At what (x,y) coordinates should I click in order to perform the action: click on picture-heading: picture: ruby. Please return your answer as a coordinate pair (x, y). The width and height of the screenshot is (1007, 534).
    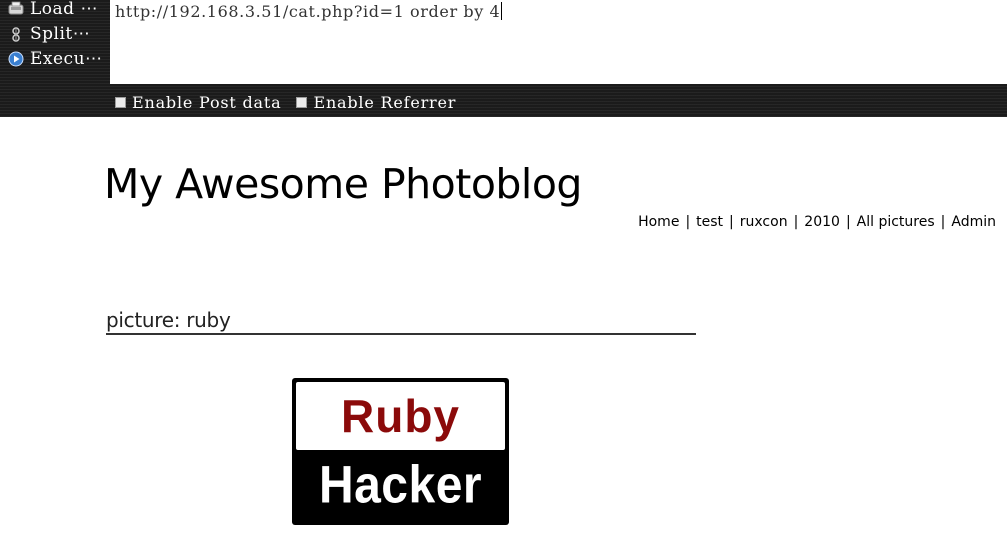
    Looking at the image, I should click on (401, 321).